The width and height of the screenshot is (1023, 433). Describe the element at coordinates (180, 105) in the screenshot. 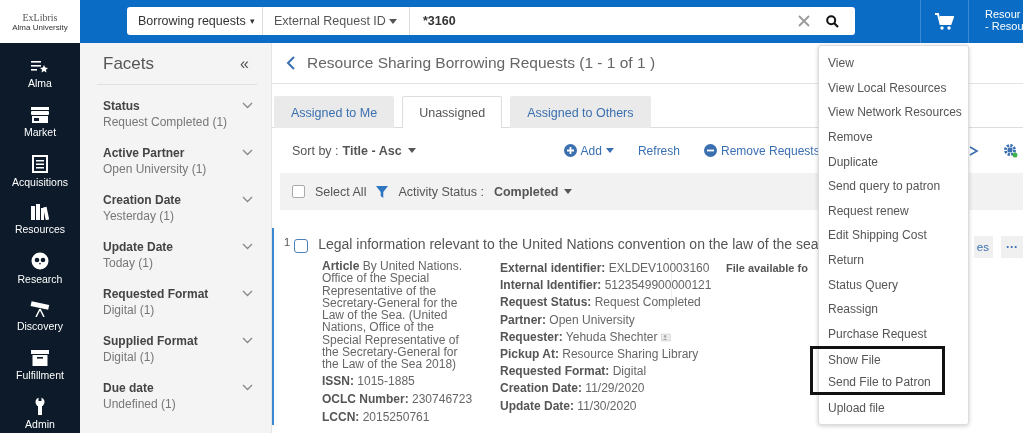

I see `facet-header: Status` at that location.